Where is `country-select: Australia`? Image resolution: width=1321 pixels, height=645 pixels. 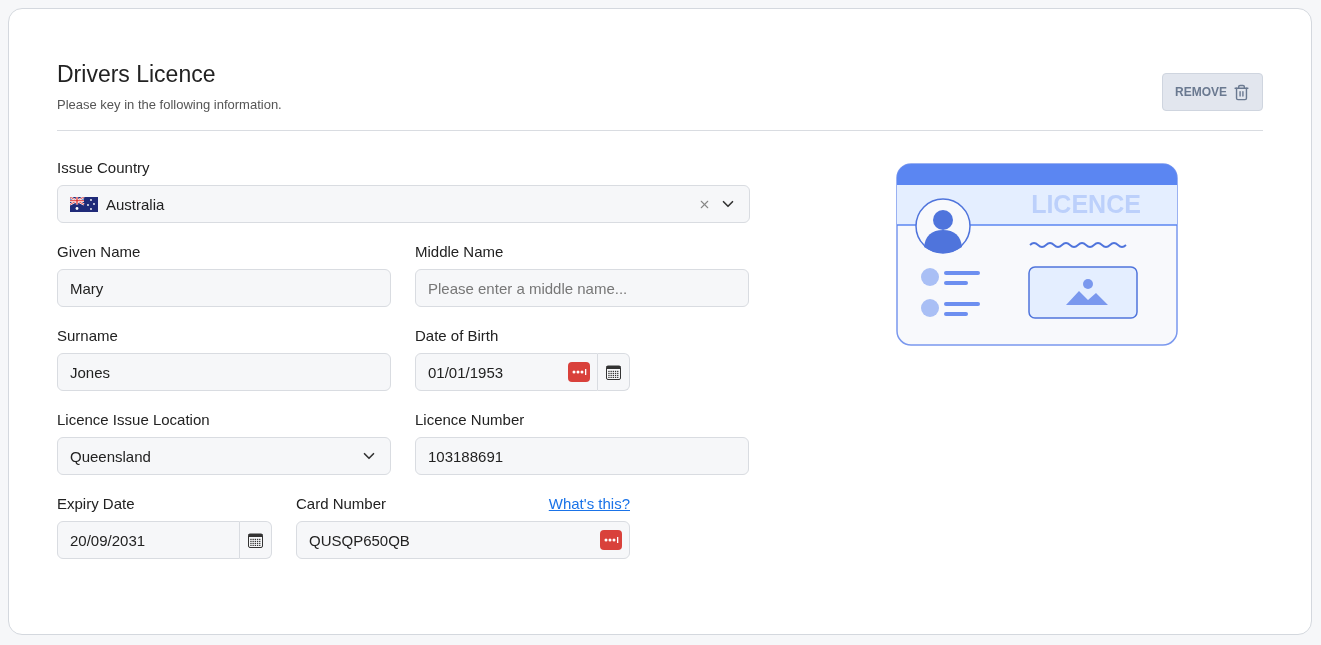
country-select: Australia is located at coordinates (403, 204).